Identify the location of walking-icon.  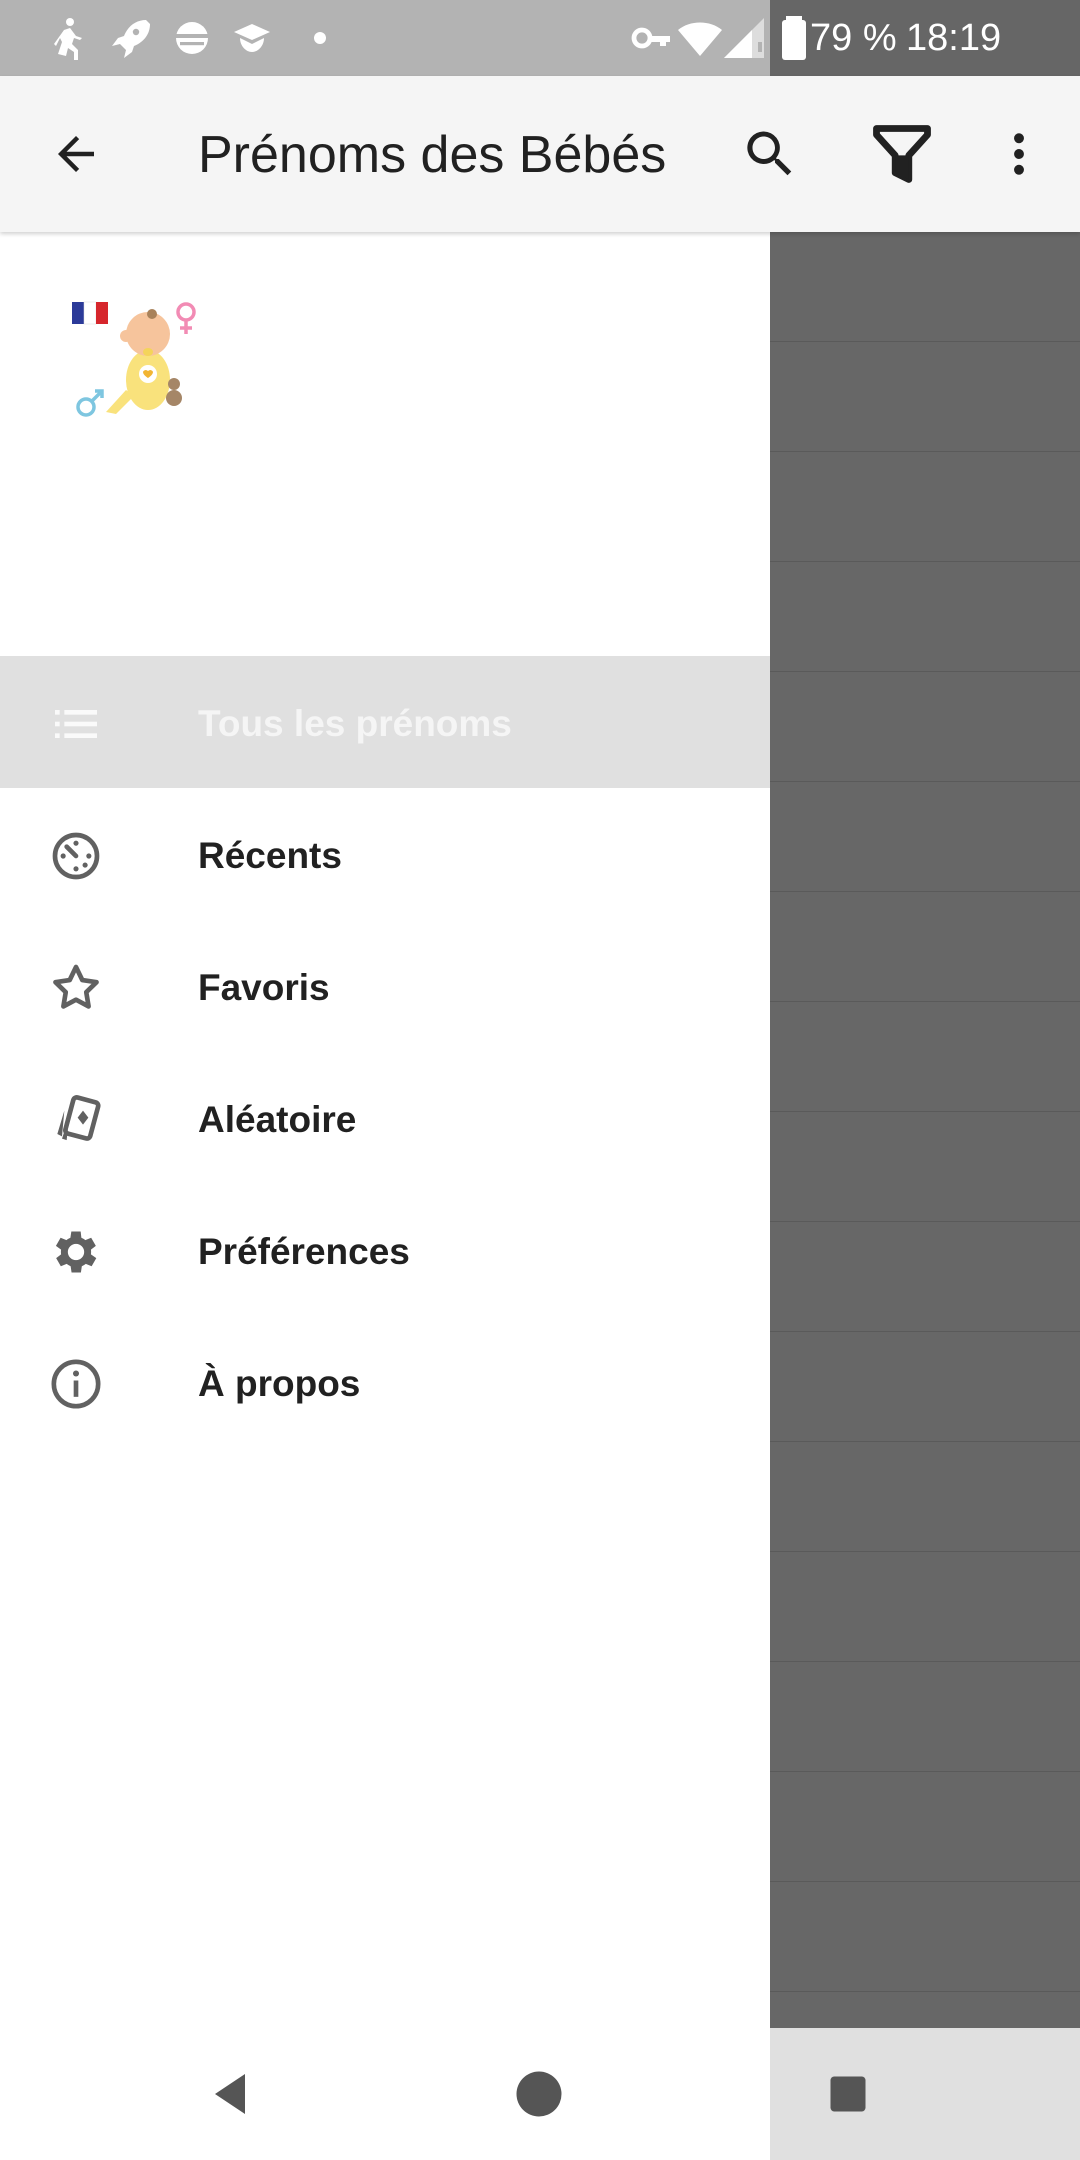
(68, 38).